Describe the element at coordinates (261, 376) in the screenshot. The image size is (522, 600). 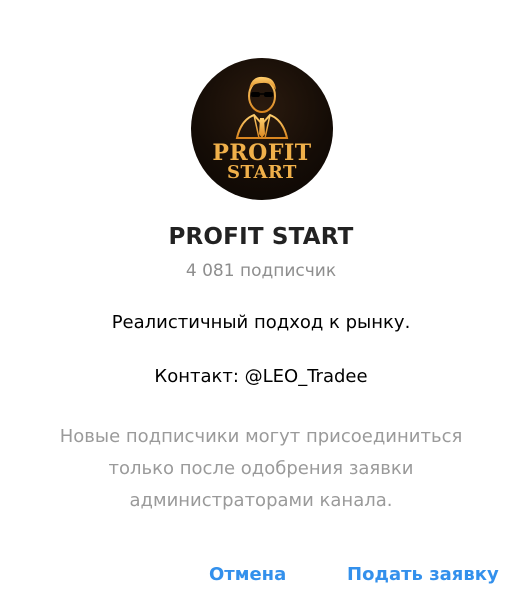
I see `channel-contact: Контакт: @LEO_Tradee` at that location.